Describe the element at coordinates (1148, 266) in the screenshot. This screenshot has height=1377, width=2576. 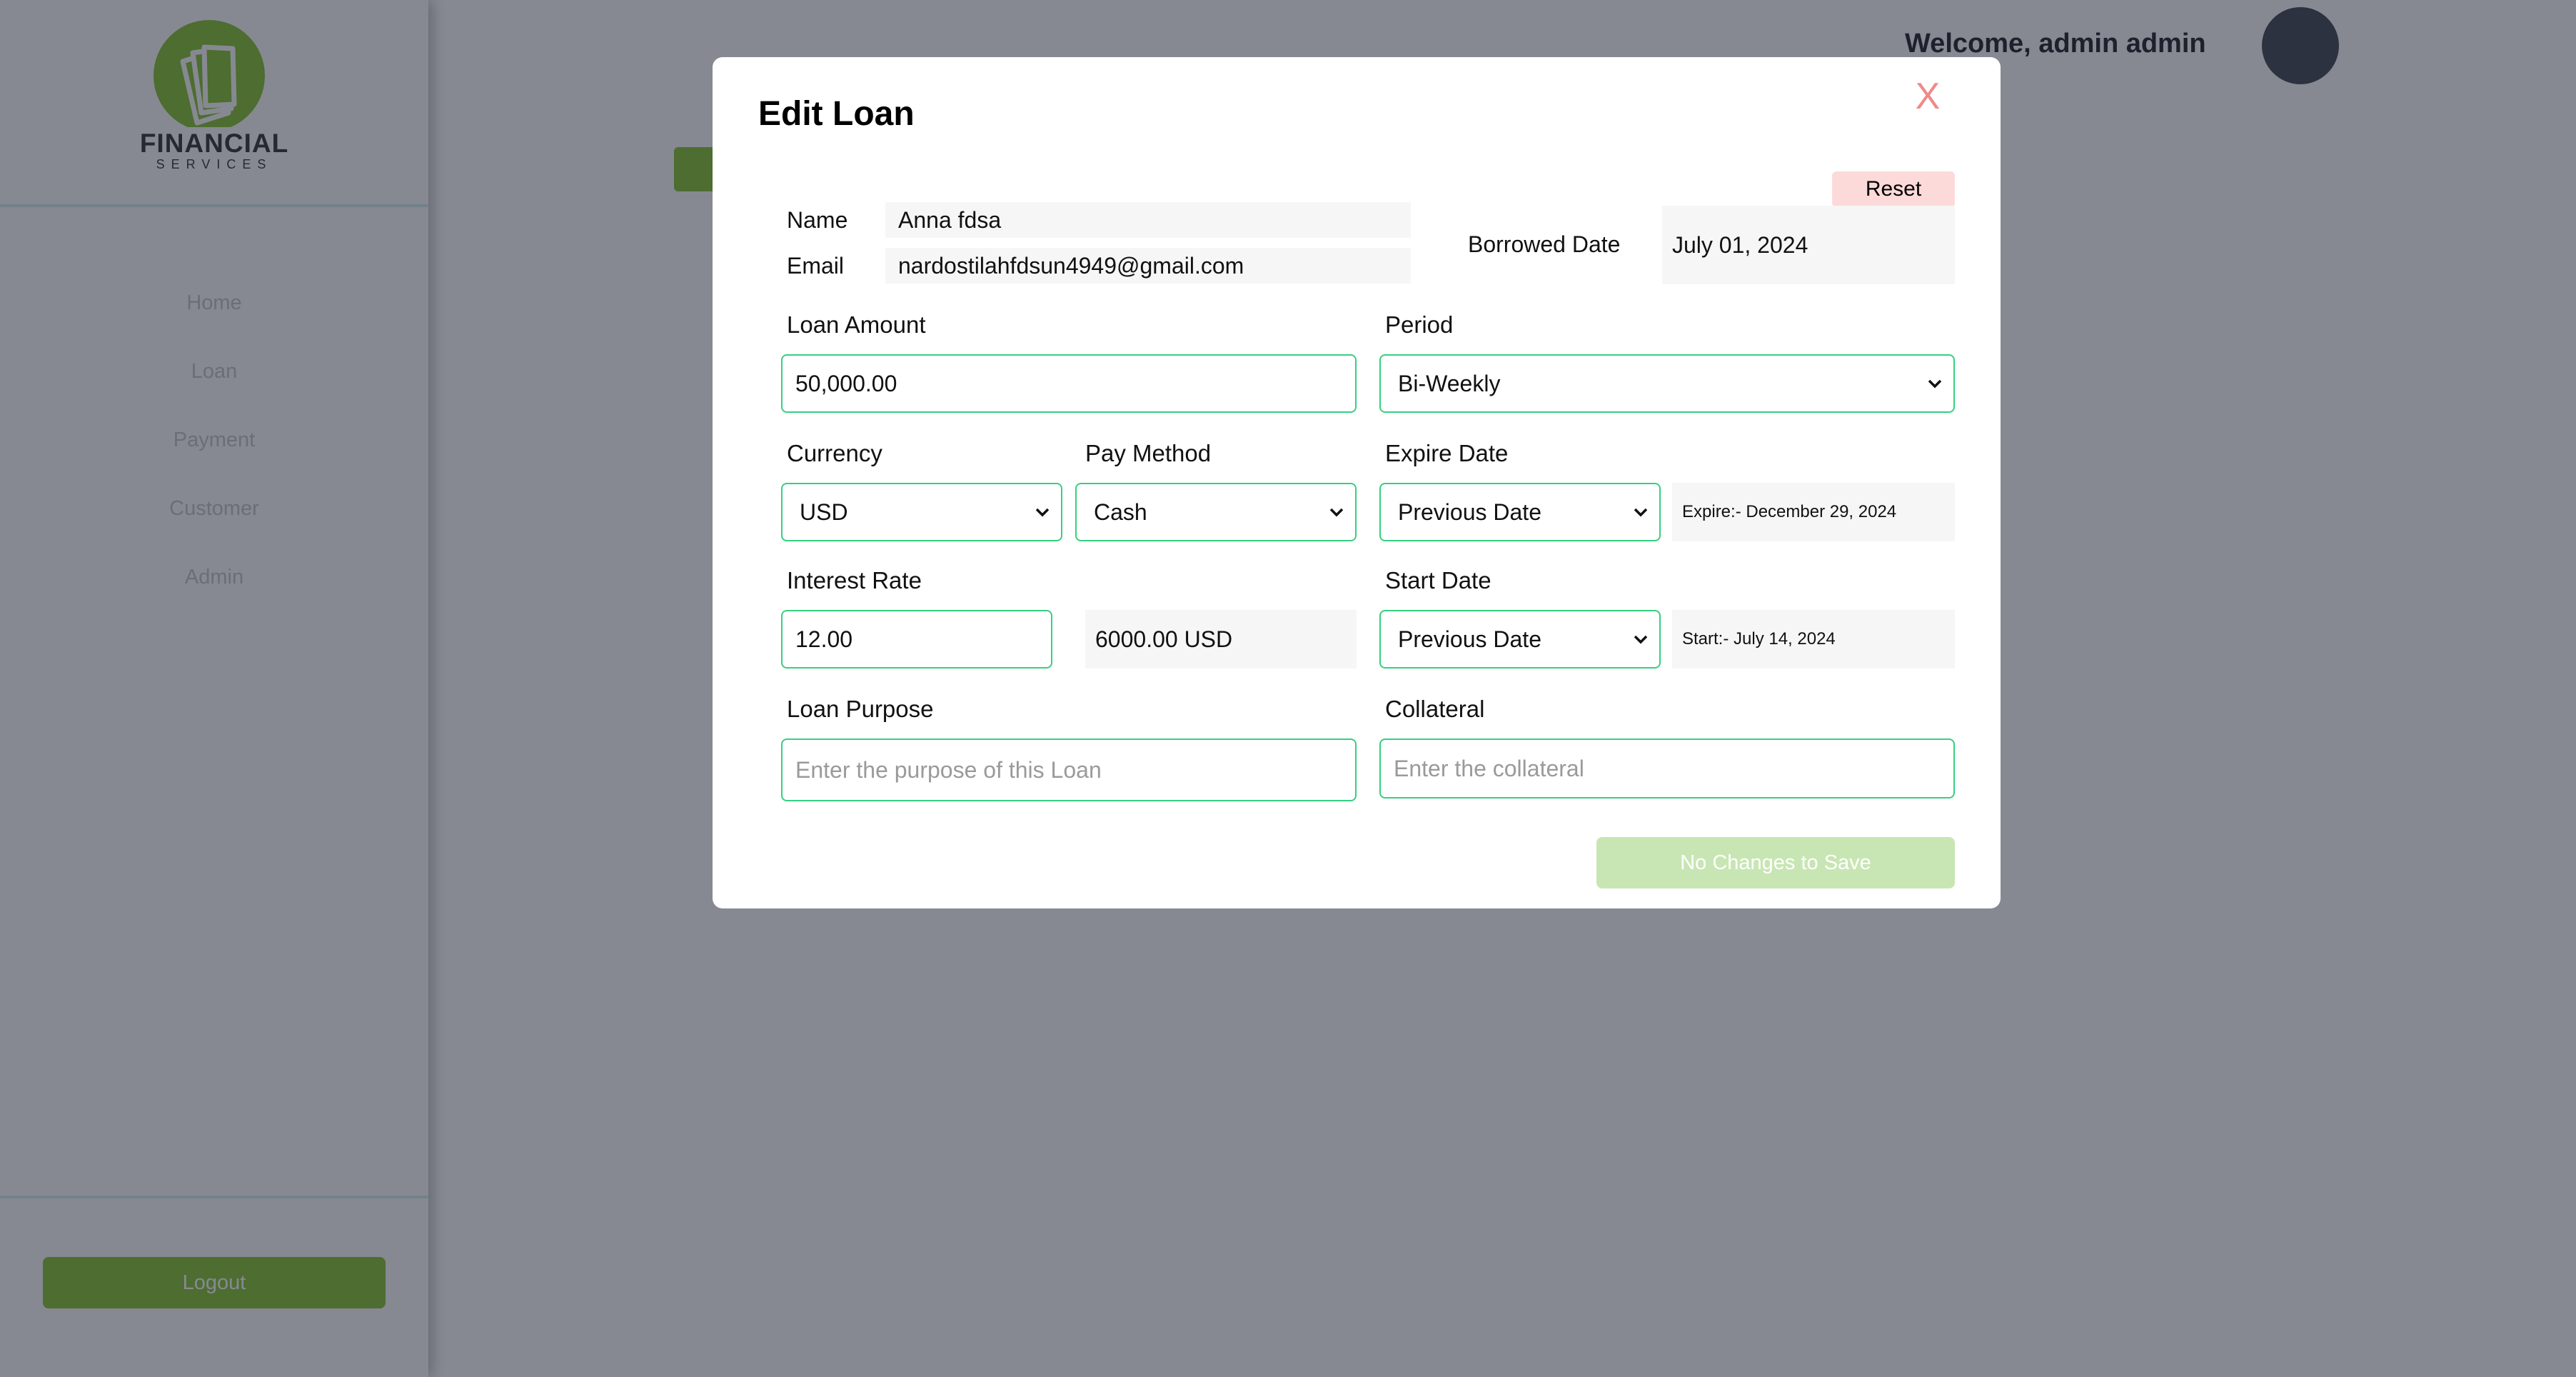
I see `email-value: nardostilahfdsun4949@gmail.com` at that location.